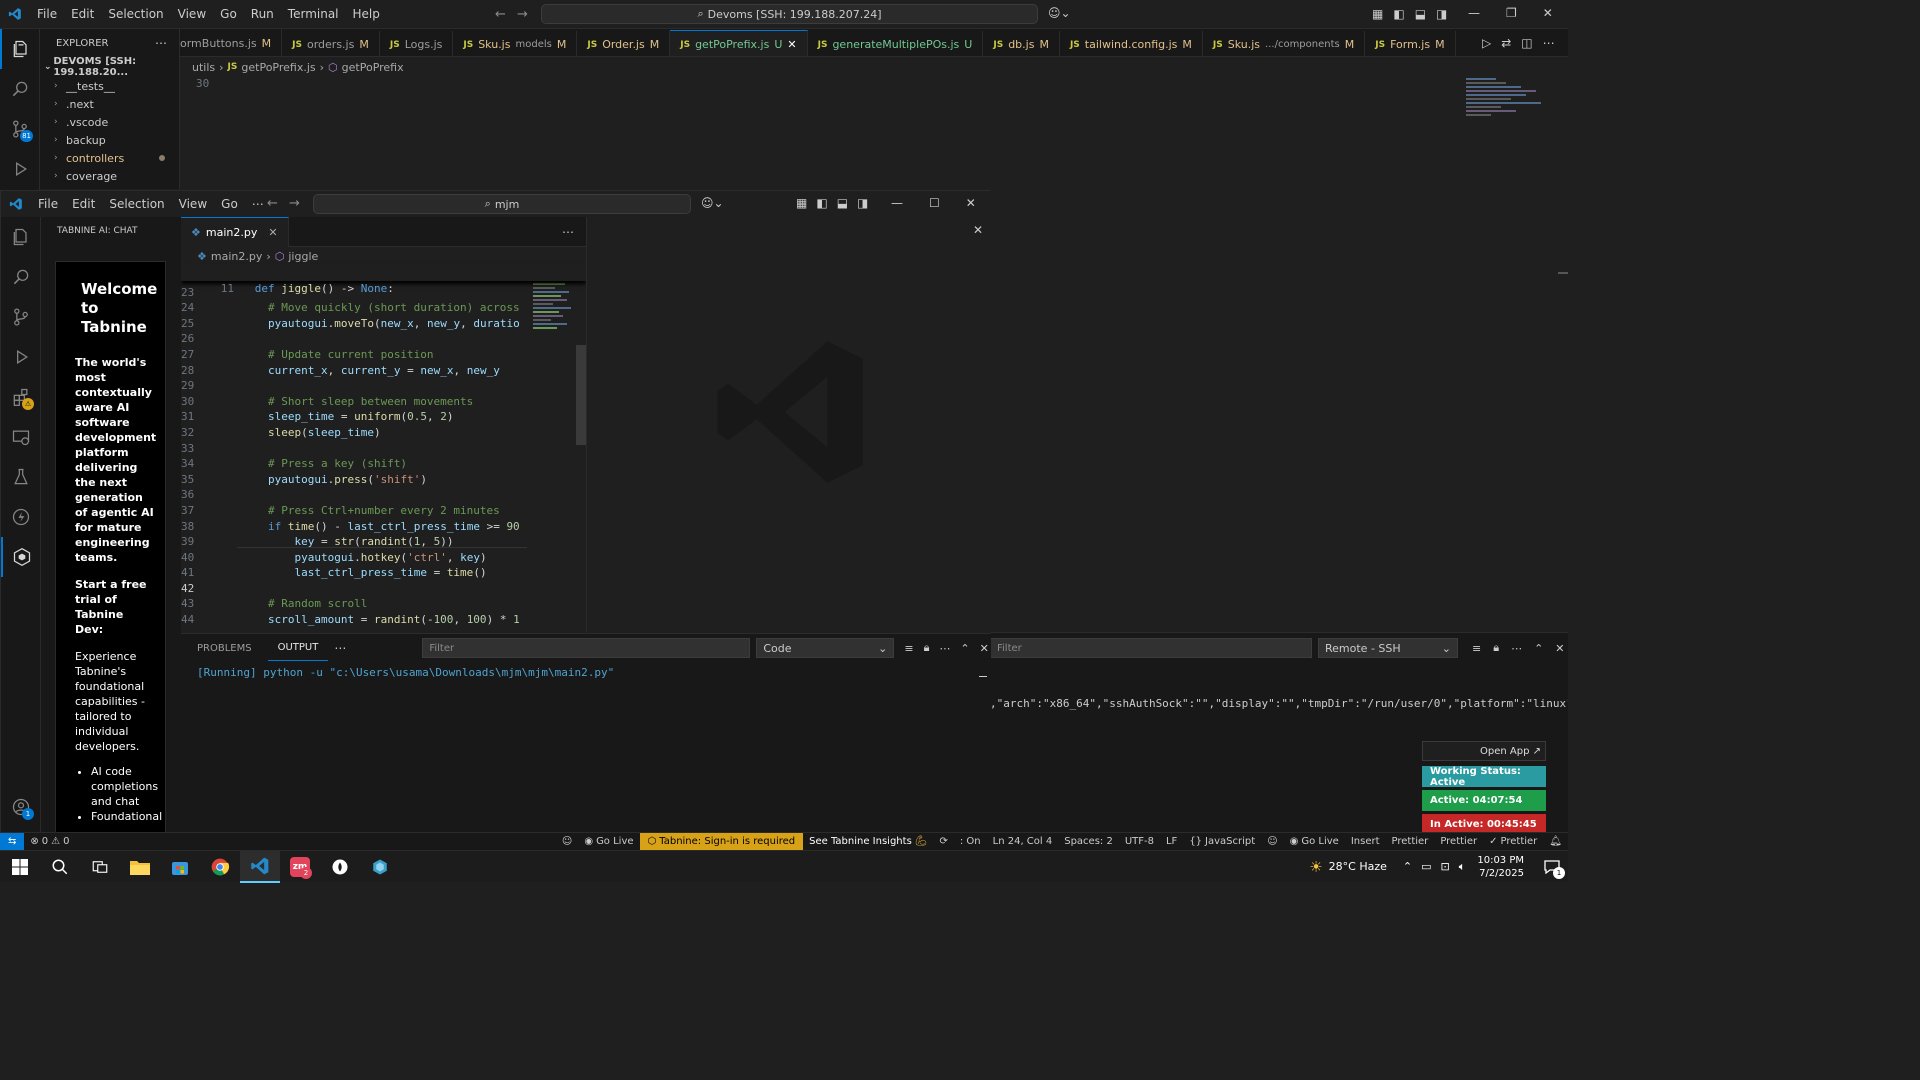 This screenshot has width=1920, height=1080. I want to click on nav-forward-icon: →, so click(522, 14).